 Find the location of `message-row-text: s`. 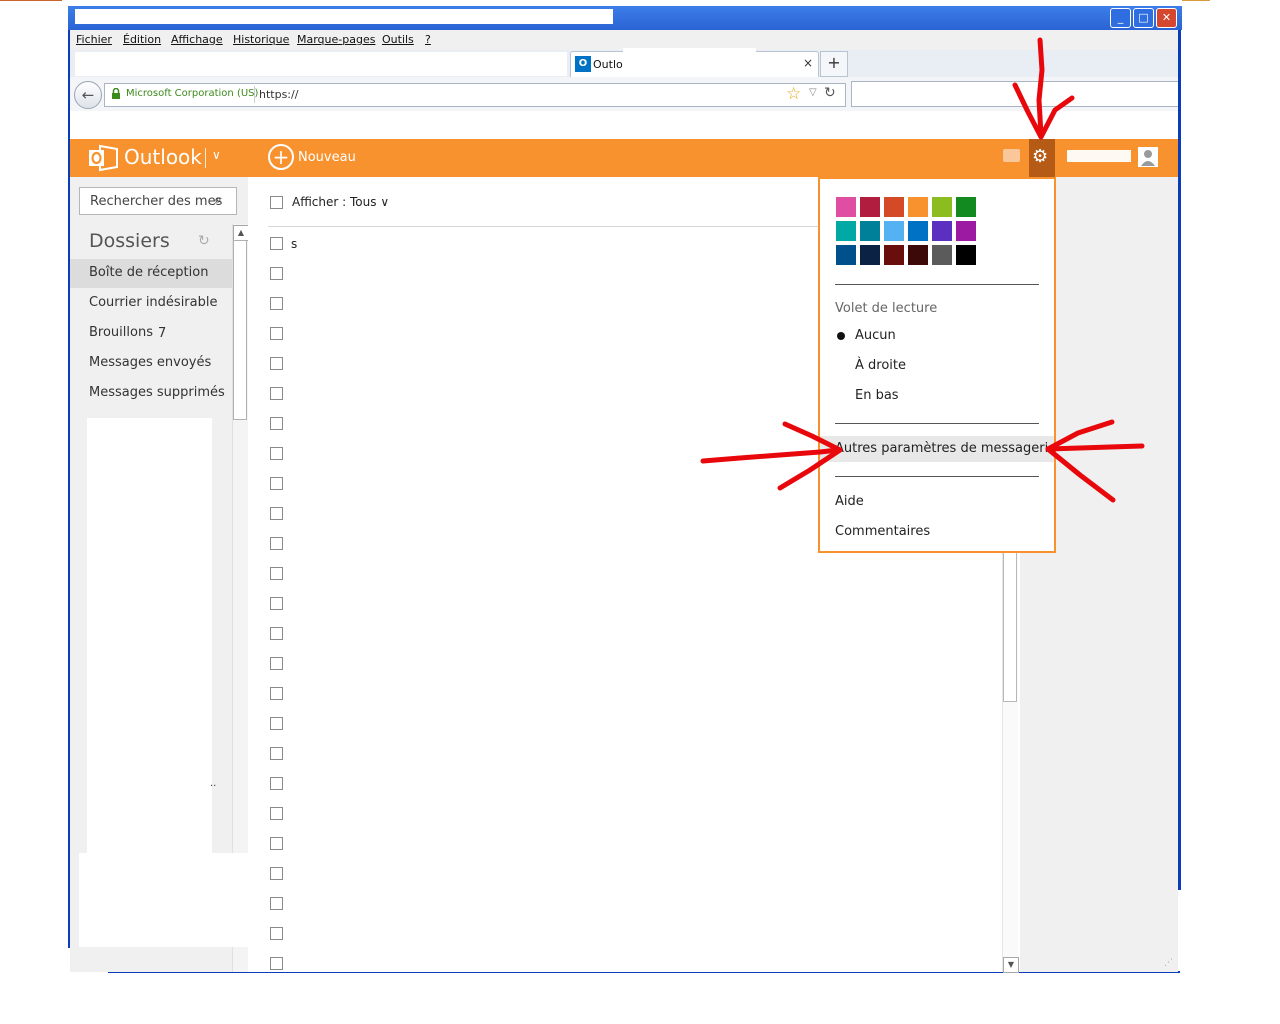

message-row-text: s is located at coordinates (294, 244).